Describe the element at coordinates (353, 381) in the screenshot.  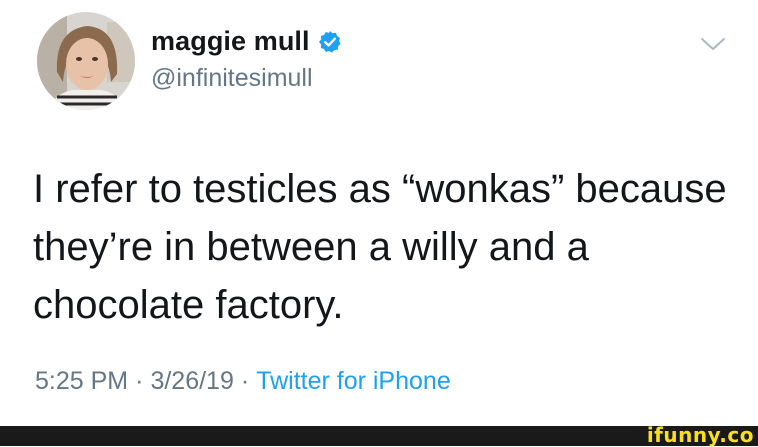
I see `tweet-source-link: Twitter for iPhone` at that location.